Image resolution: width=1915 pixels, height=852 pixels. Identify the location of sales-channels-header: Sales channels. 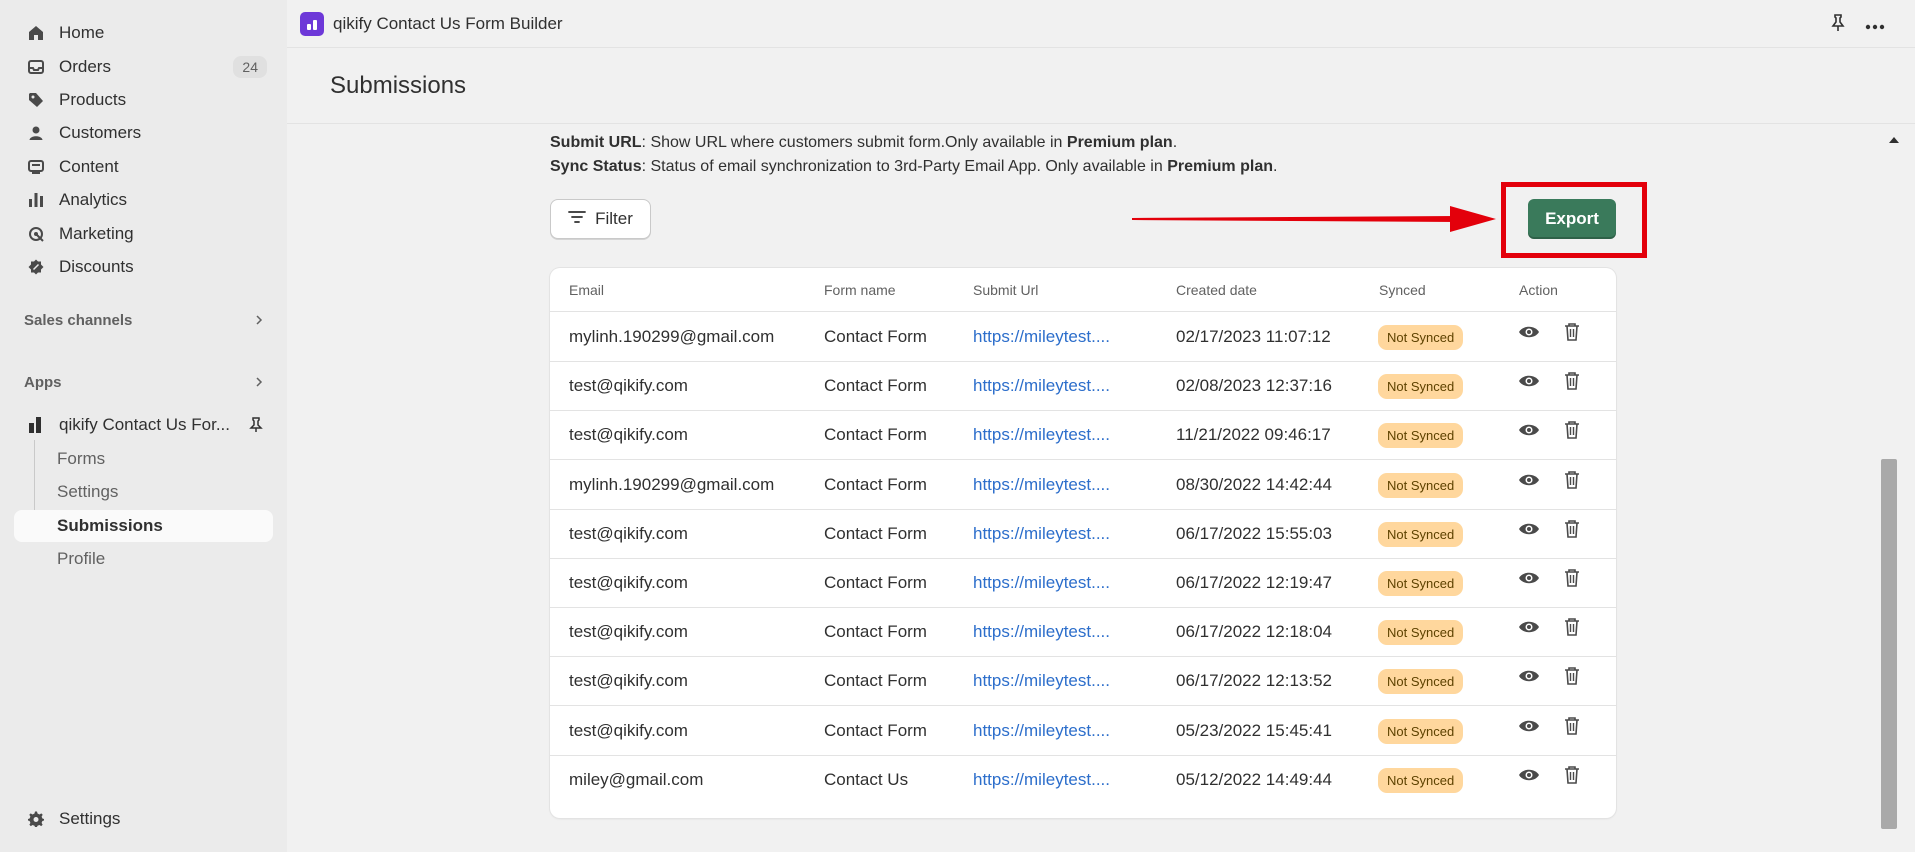
(144, 320).